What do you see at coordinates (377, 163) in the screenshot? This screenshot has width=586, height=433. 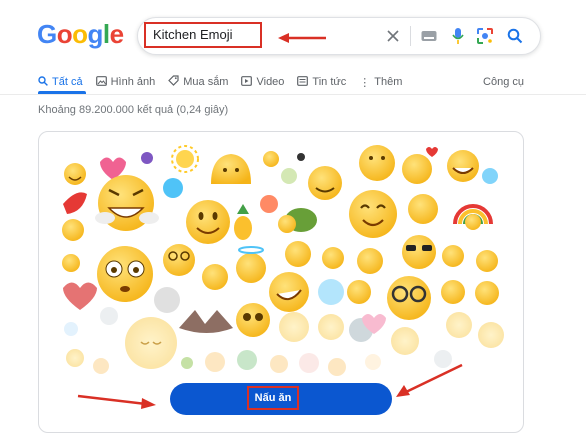 I see `emoji-kiss` at bounding box center [377, 163].